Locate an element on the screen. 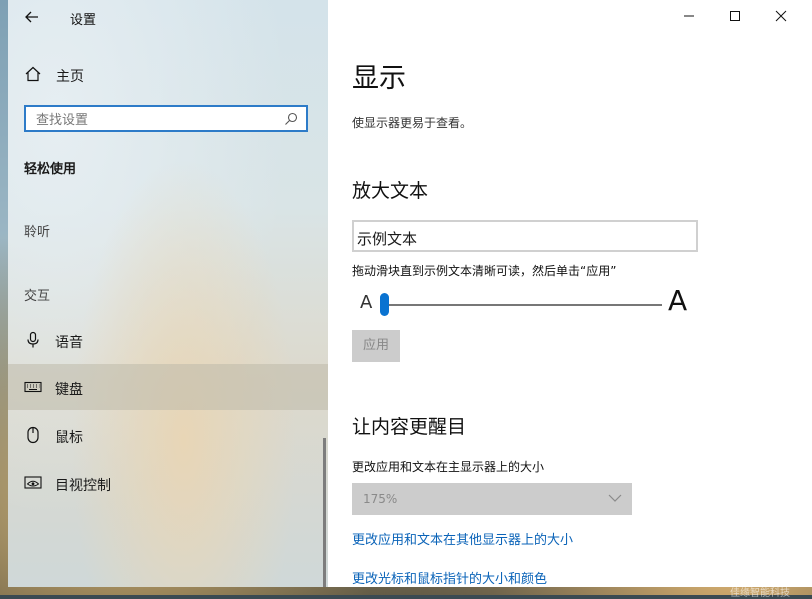  text-size-slider-thumb is located at coordinates (384, 304).